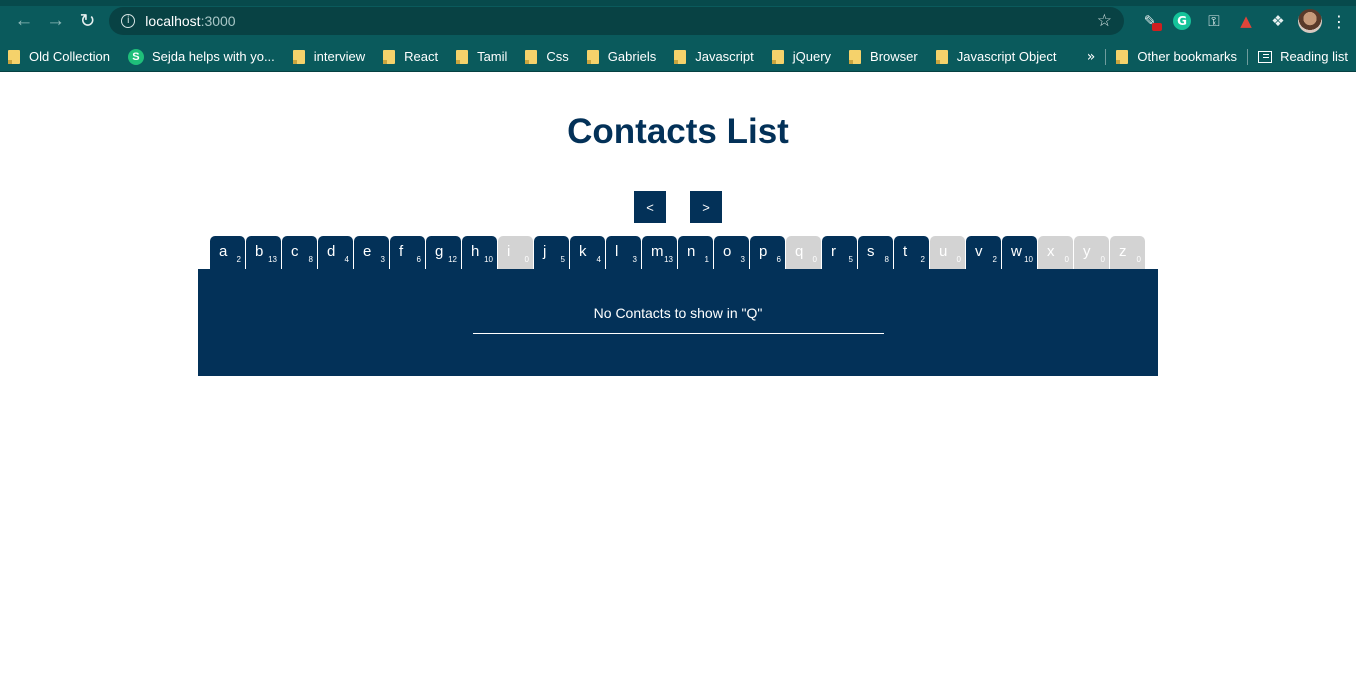 Image resolution: width=1356 pixels, height=699 pixels. What do you see at coordinates (331, 251) in the screenshot?
I see `tab-letter: d` at bounding box center [331, 251].